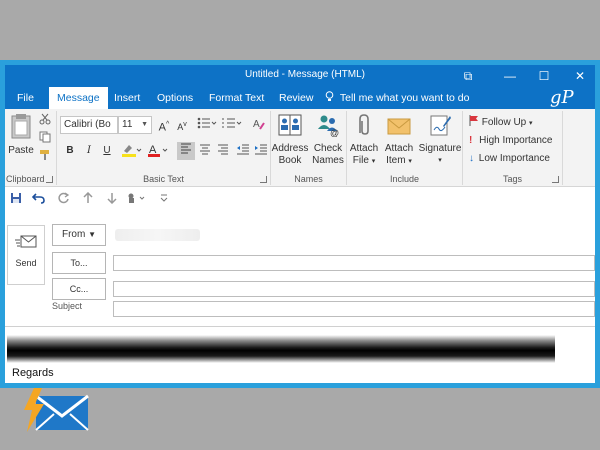 This screenshot has height=450, width=600. What do you see at coordinates (26, 255) in the screenshot?
I see `send-button: Send` at bounding box center [26, 255].